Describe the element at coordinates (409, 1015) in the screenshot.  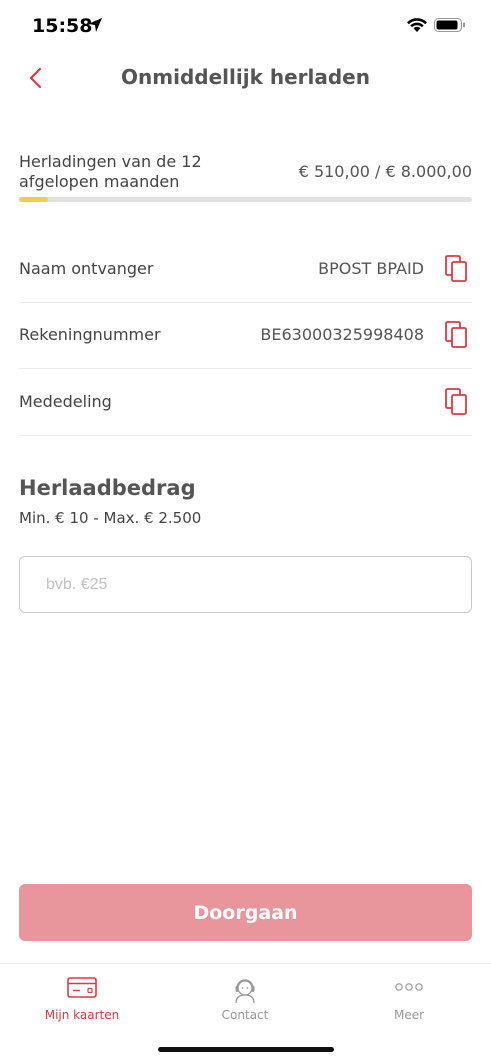
I see `tab-label: Meer` at that location.